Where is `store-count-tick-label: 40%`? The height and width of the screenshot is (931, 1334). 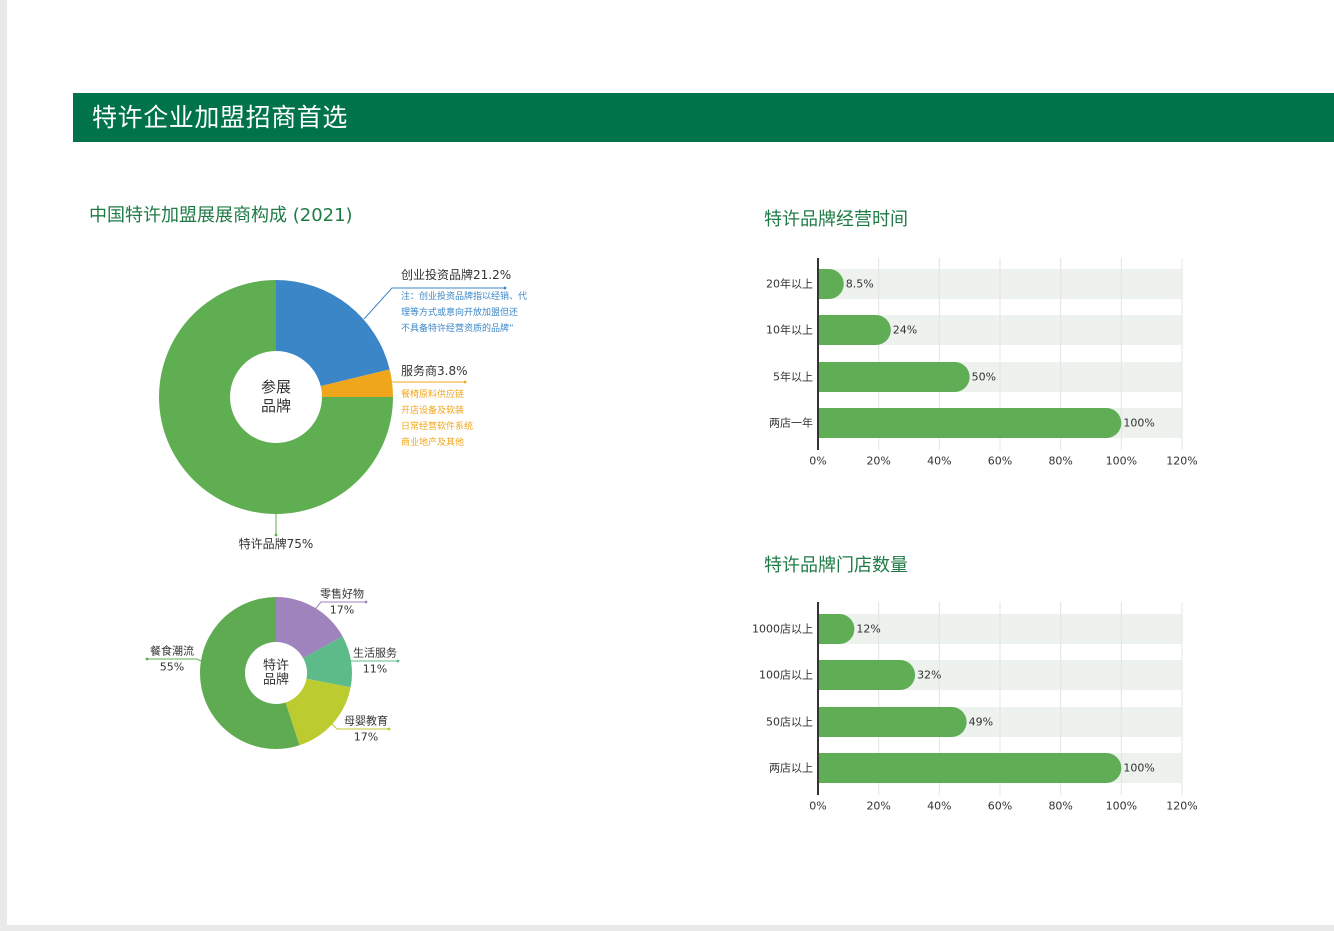
store-count-tick-label: 40% is located at coordinates (939, 806).